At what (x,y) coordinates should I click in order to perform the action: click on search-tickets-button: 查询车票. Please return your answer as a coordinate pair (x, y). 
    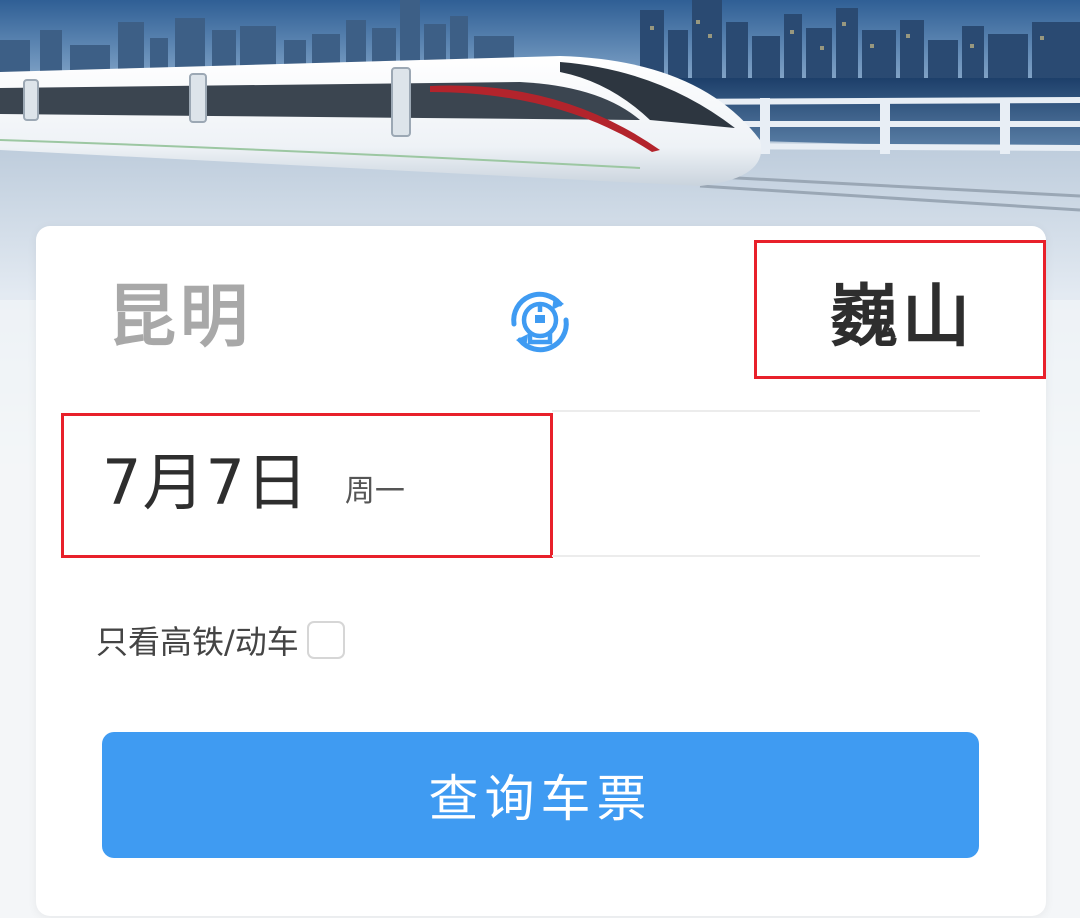
    Looking at the image, I should click on (540, 795).